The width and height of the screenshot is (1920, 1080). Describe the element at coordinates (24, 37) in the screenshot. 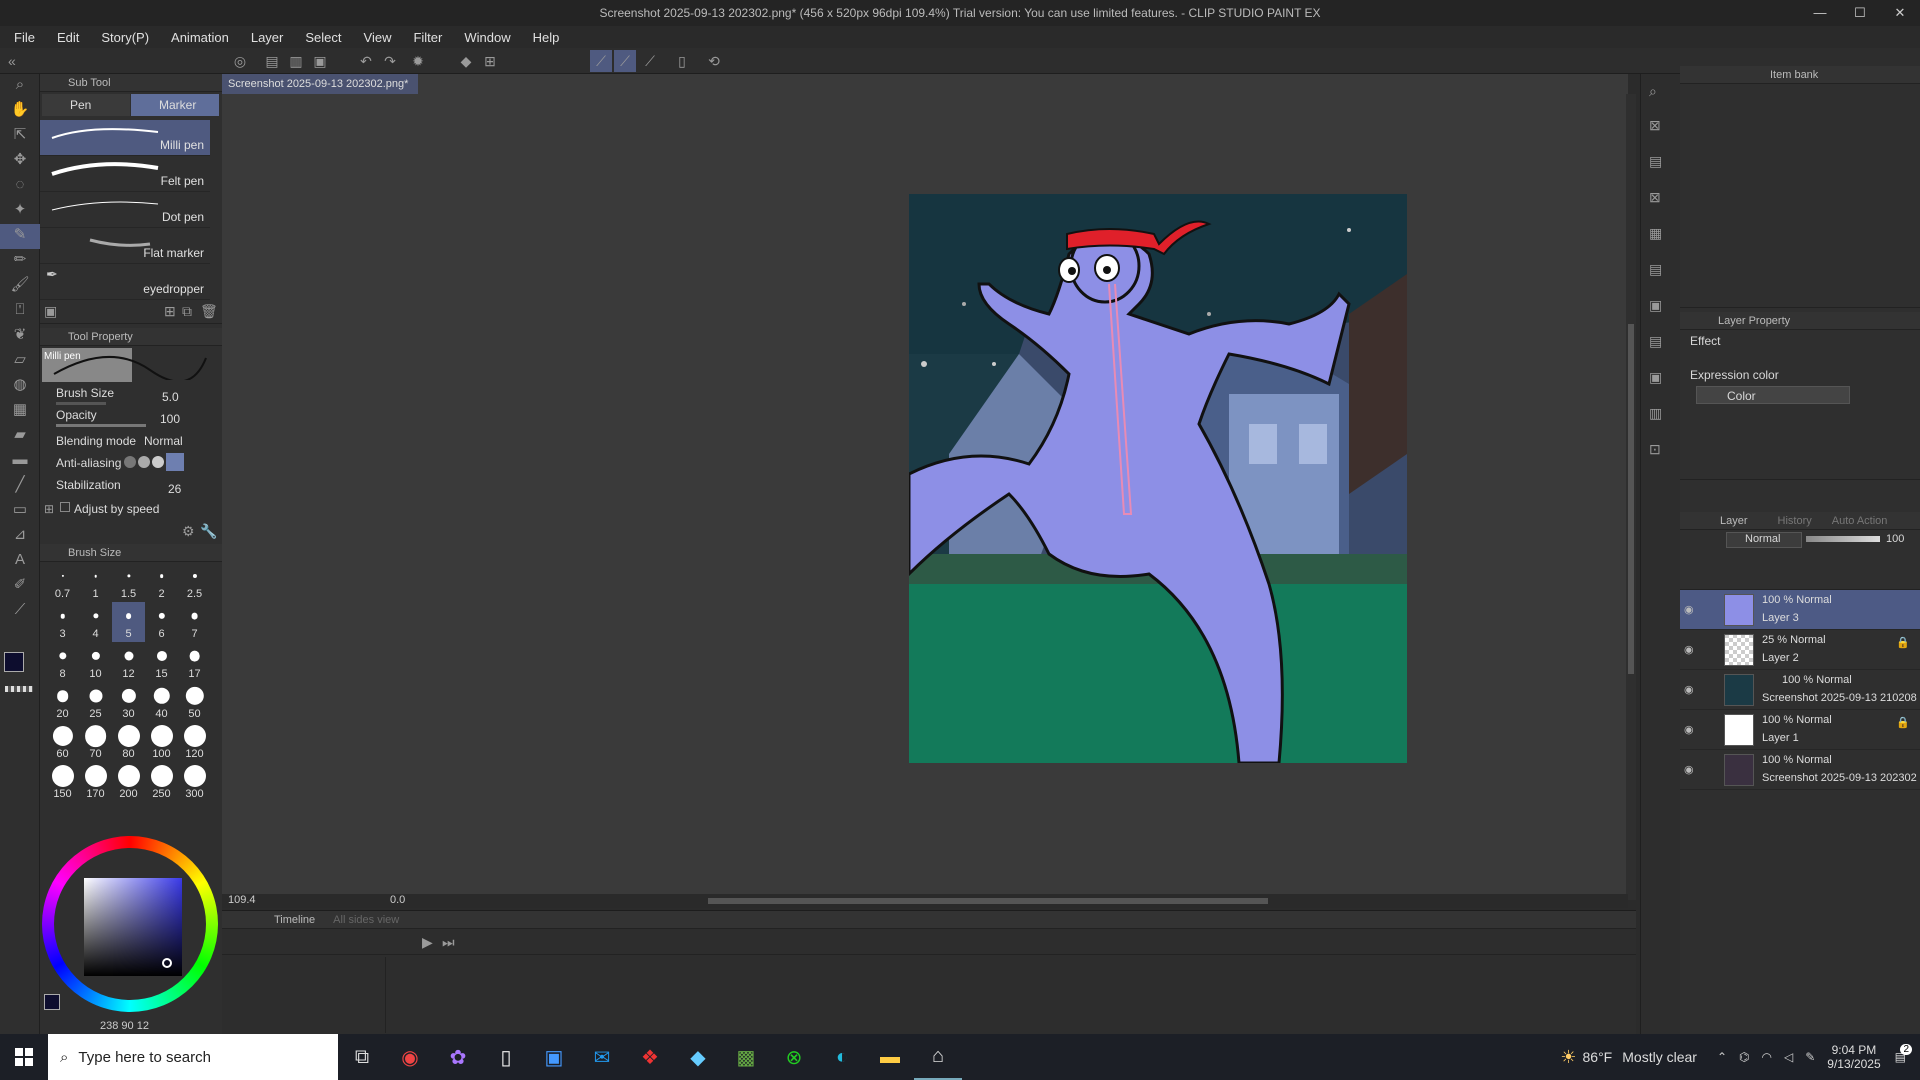

I see `menu-file: File` at that location.